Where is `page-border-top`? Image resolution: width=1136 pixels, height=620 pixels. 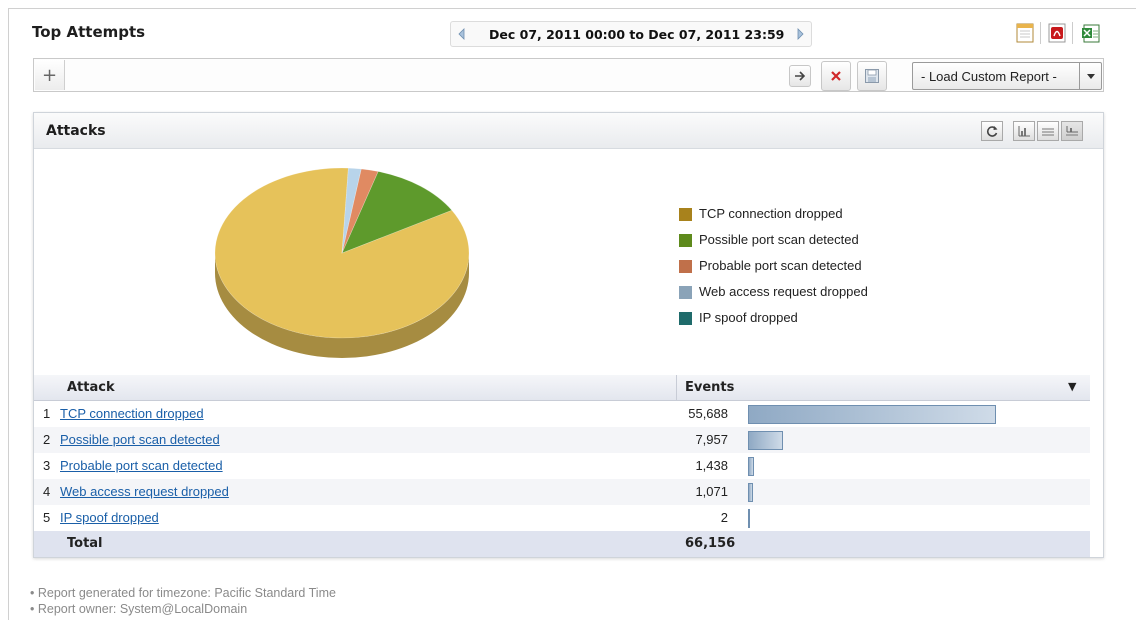
page-border-top is located at coordinates (572, 8).